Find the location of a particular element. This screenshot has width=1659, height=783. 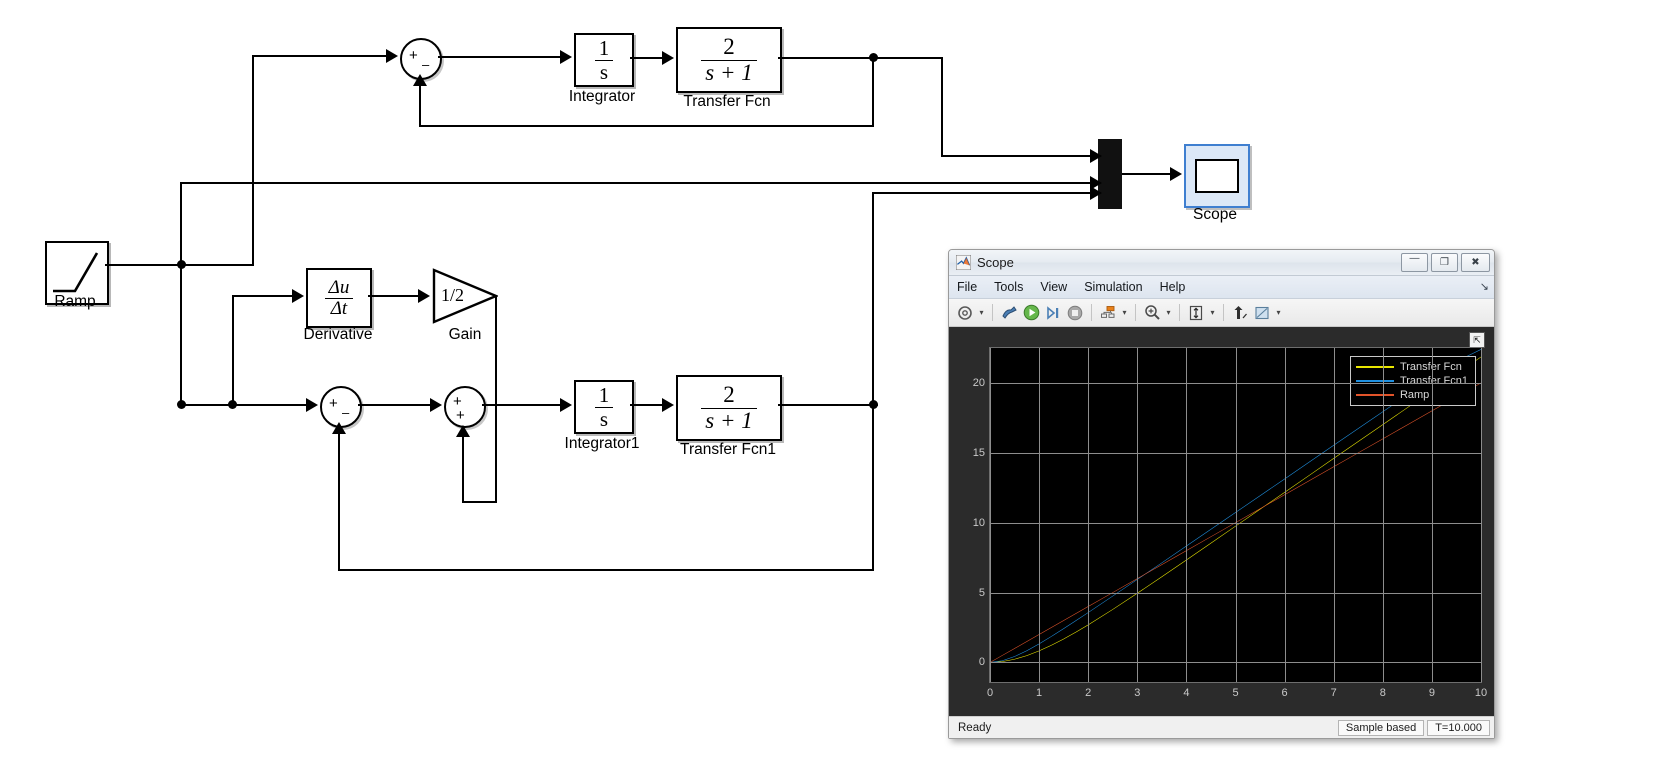

arrow-into-scope is located at coordinates (1176, 174).